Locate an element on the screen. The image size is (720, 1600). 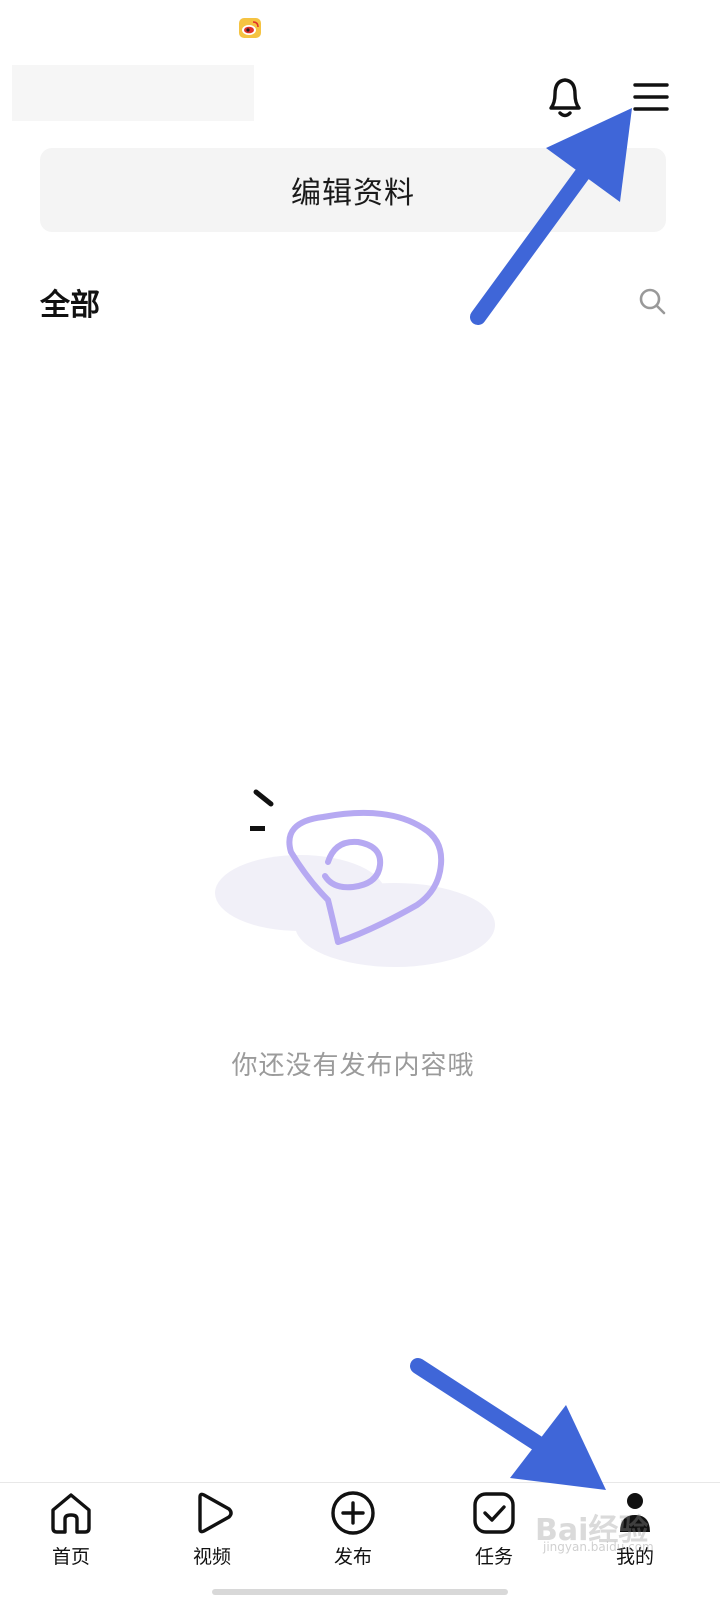
nav-label: 任务 is located at coordinates (493, 1557).